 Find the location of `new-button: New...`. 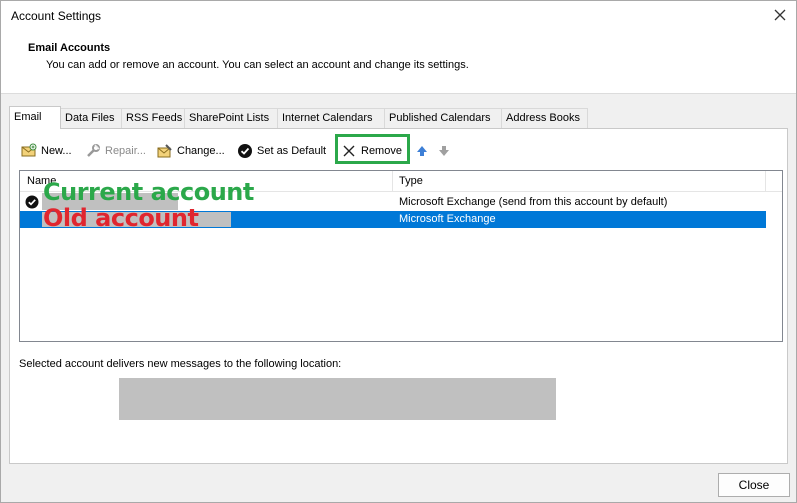

new-button: New... is located at coordinates (46, 151).